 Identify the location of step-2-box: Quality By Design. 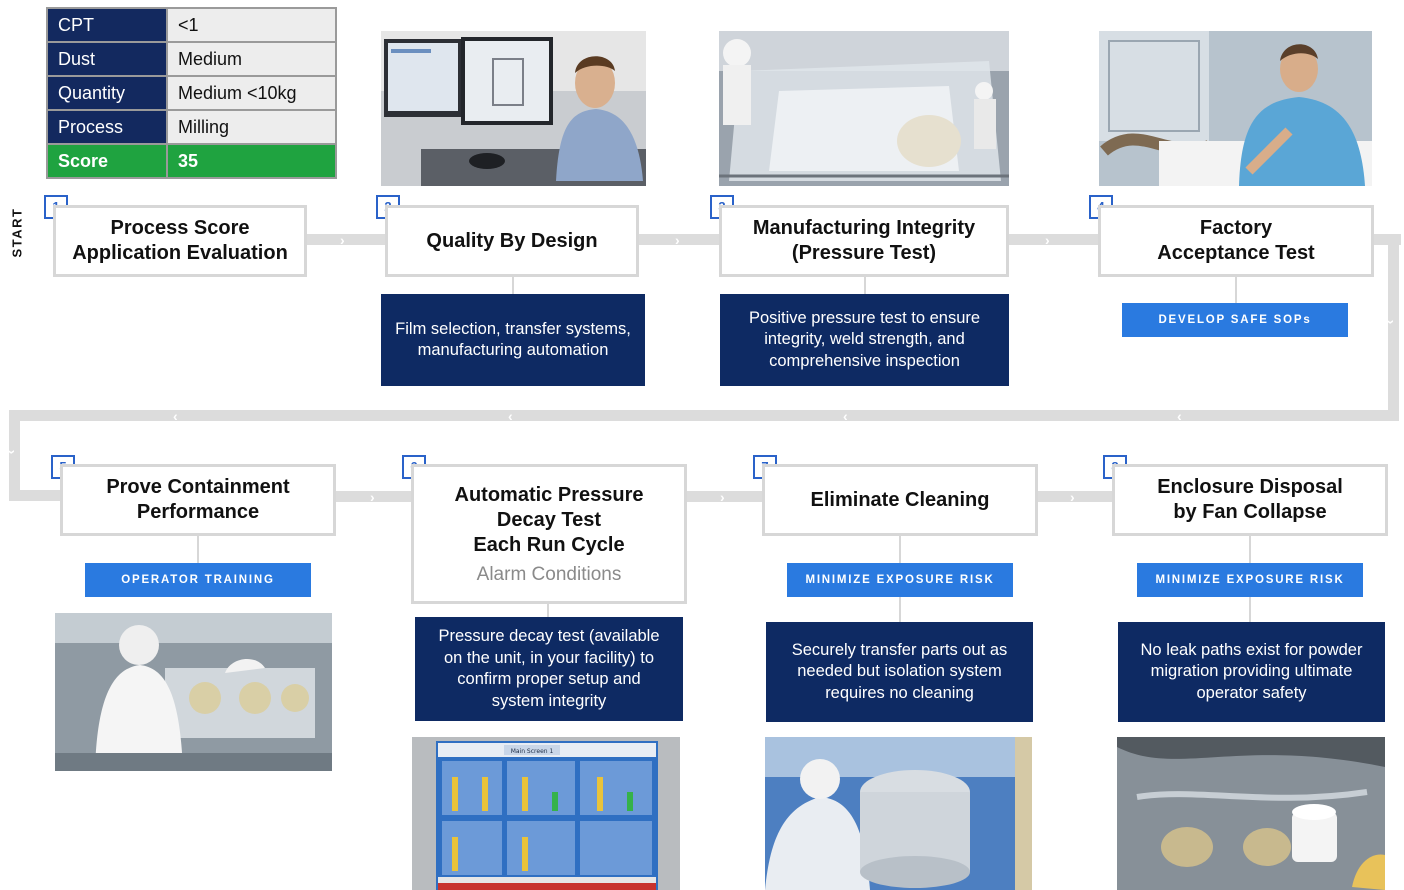
(512, 241).